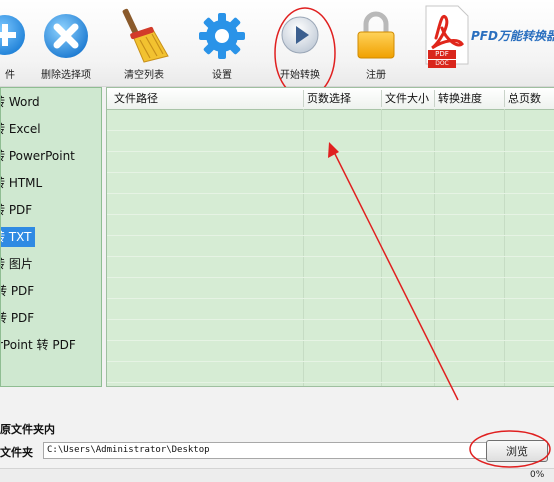  What do you see at coordinates (66, 75) in the screenshot?
I see `delete-selected-label: 删除选择项` at bounding box center [66, 75].